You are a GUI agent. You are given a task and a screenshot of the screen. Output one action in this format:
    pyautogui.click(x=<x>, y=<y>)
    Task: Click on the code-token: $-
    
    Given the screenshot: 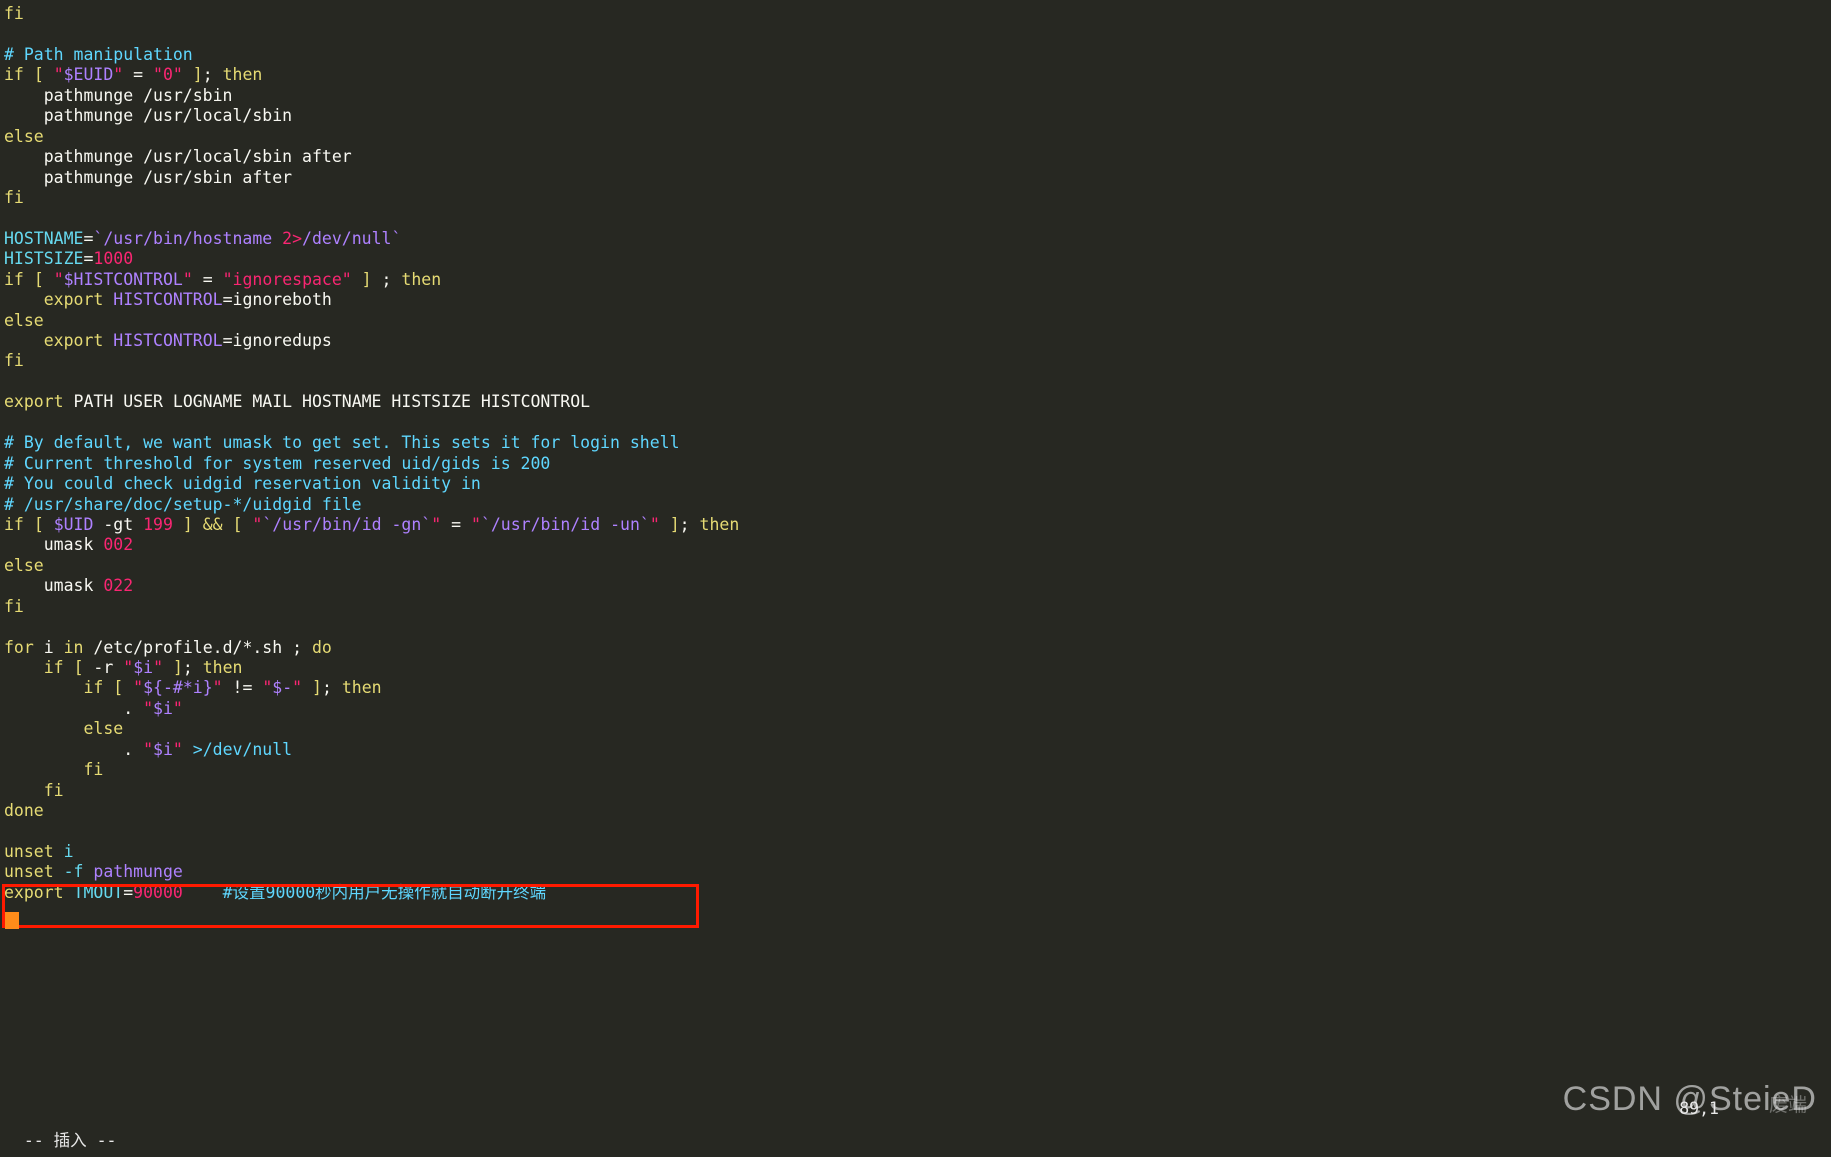 What is the action you would take?
    pyautogui.click(x=282, y=688)
    